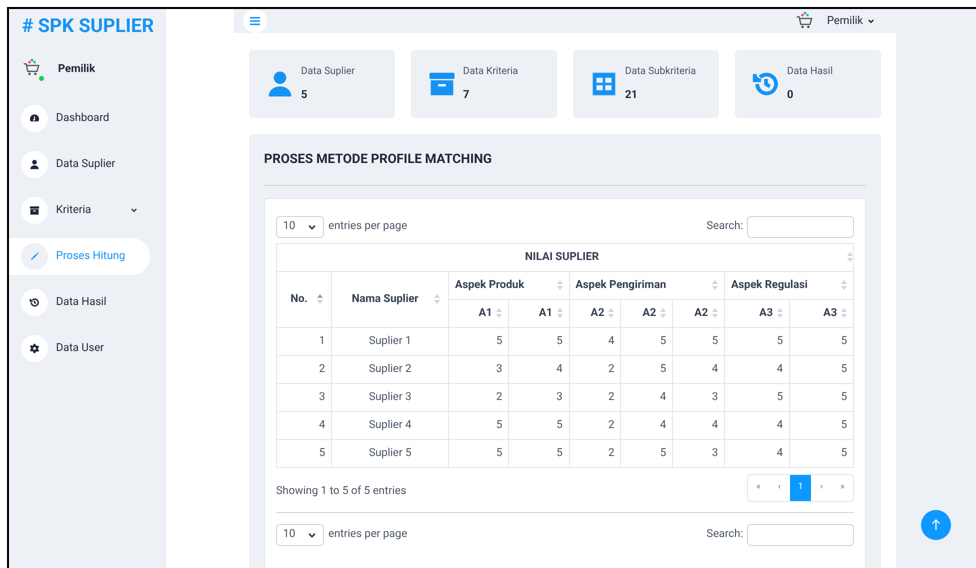 This screenshot has height=568, width=976. I want to click on stat-value: 5, so click(304, 95).